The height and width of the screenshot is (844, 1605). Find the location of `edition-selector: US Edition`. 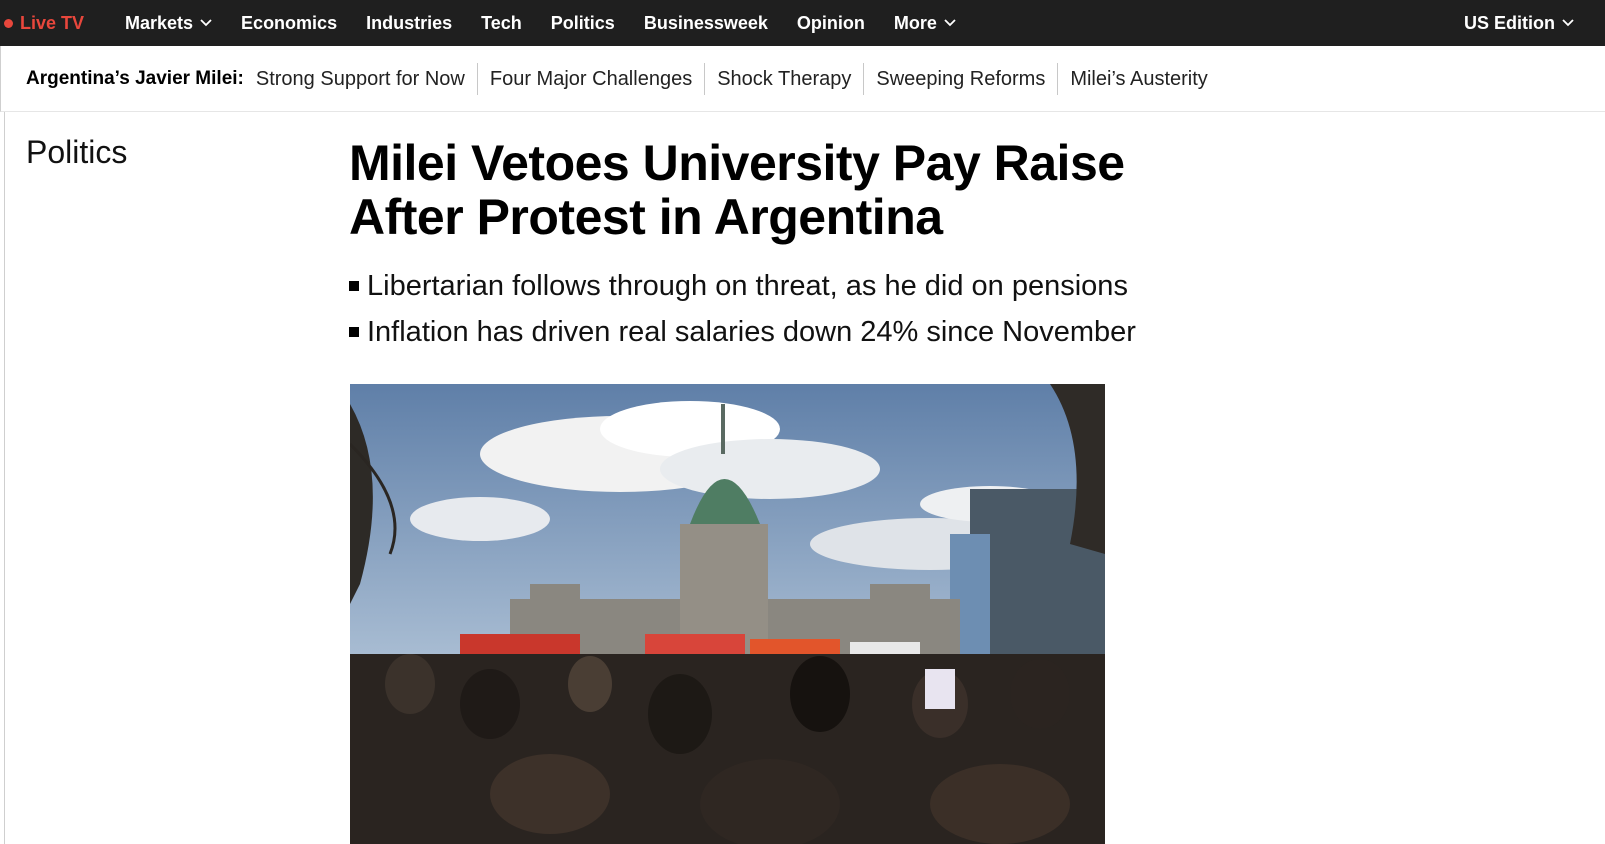

edition-selector: US Edition is located at coordinates (1519, 23).